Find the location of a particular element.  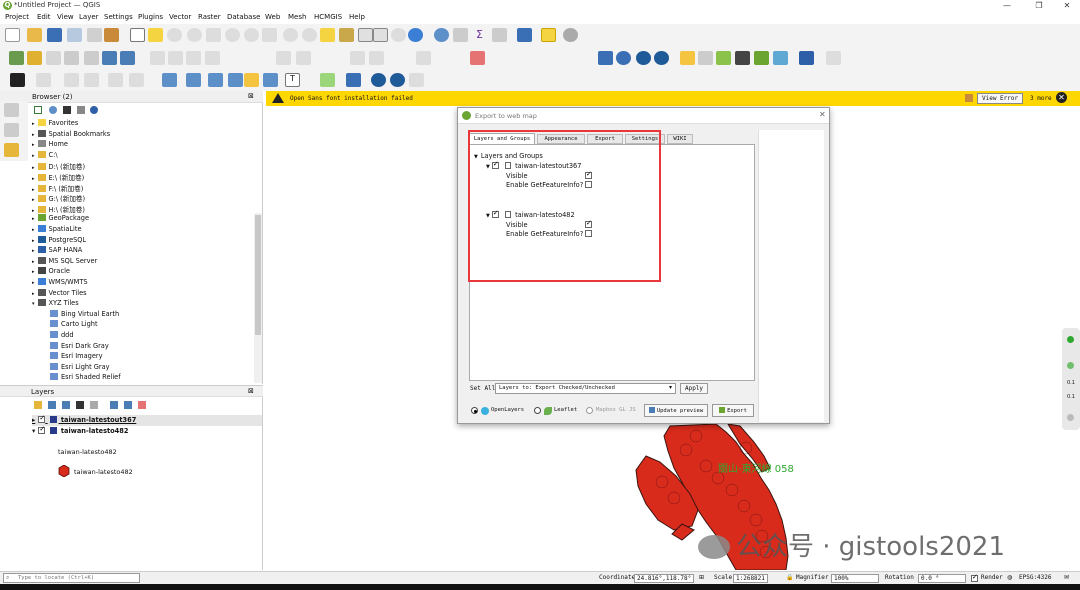

collapse-all-icon is located at coordinates (128, 405).